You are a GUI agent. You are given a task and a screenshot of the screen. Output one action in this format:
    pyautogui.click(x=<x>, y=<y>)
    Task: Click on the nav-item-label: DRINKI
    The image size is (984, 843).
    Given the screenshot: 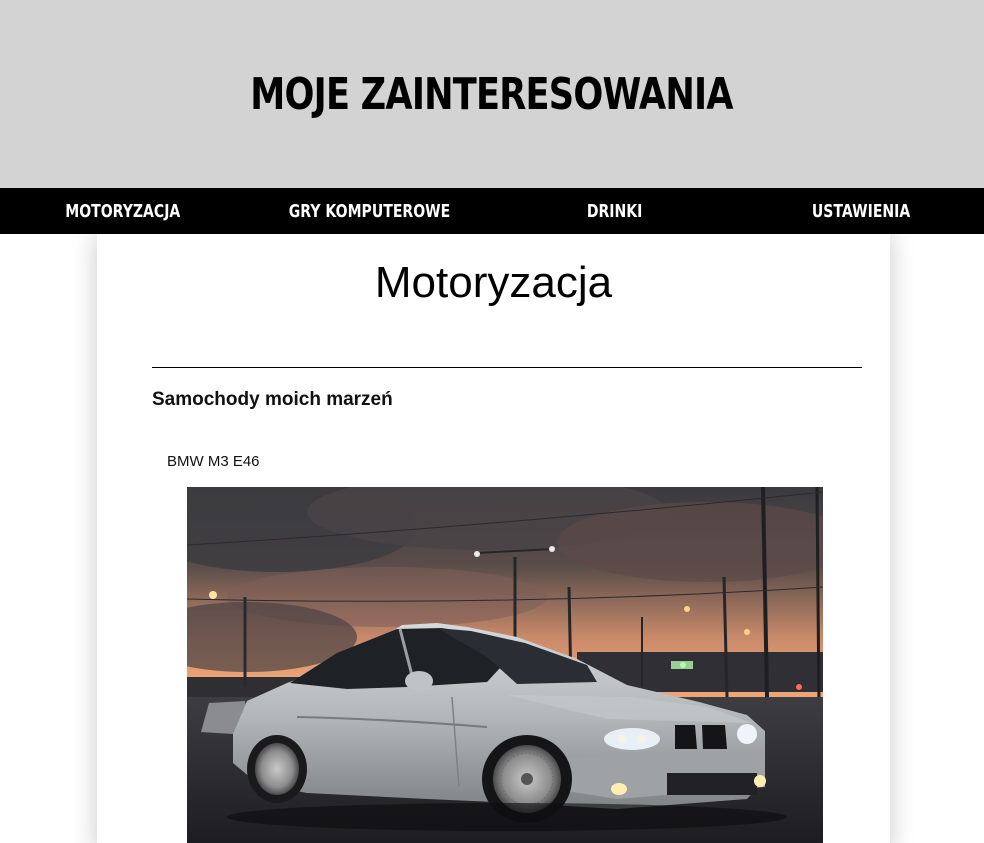 What is the action you would take?
    pyautogui.click(x=615, y=211)
    